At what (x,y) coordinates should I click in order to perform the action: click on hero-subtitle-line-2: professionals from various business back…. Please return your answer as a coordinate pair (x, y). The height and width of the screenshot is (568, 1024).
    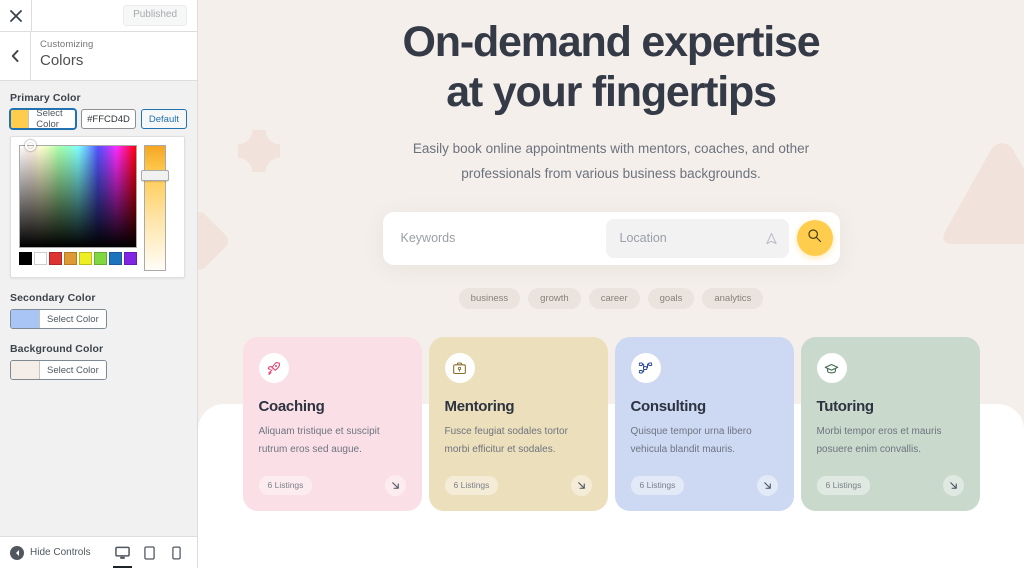
    Looking at the image, I should click on (611, 173).